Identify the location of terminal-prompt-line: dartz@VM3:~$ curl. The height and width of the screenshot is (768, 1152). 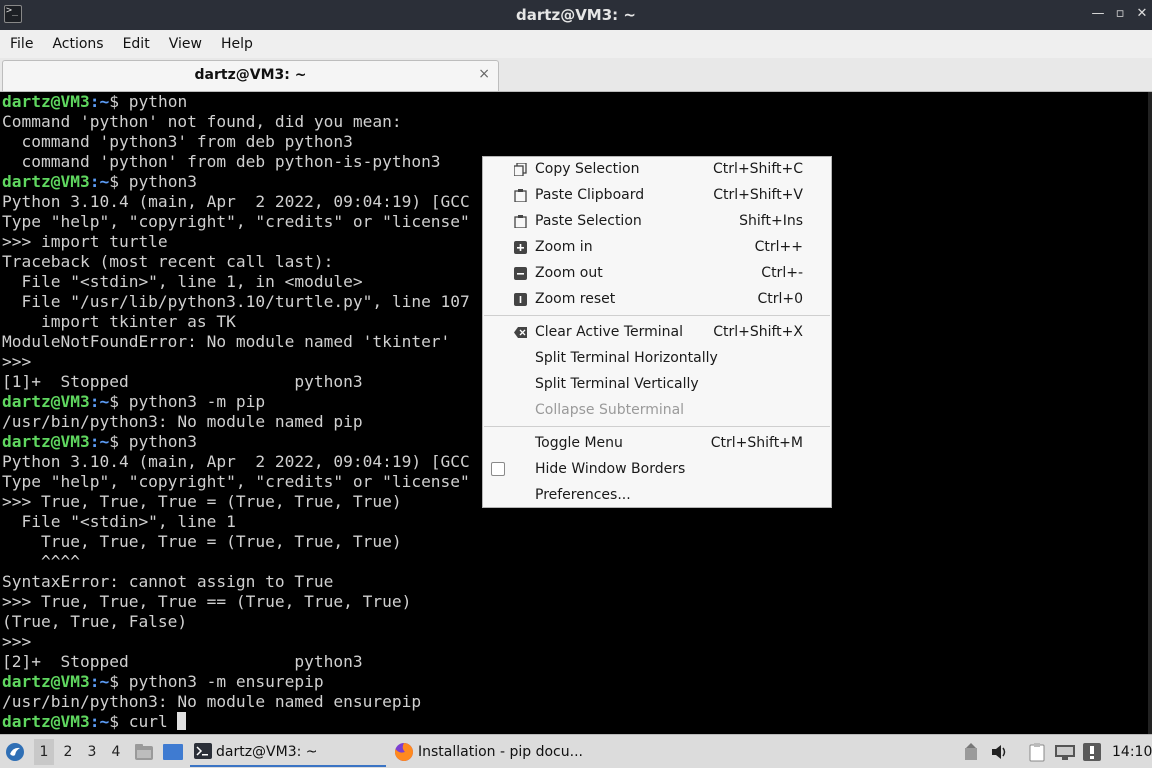
(94, 722).